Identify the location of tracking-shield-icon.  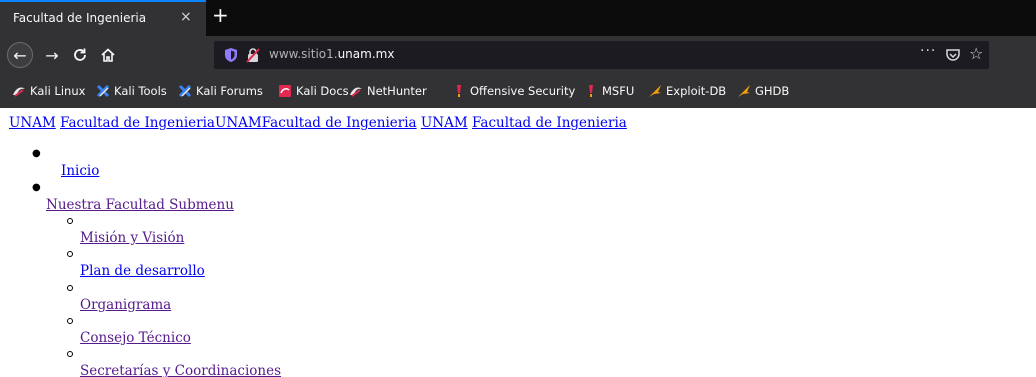
(231, 55).